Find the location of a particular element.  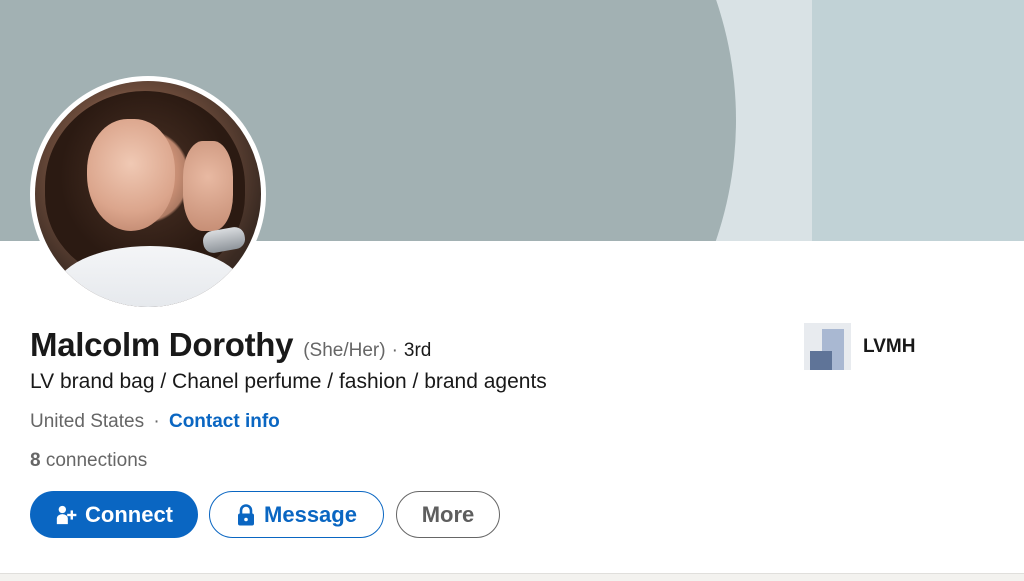

company-logo is located at coordinates (827, 346).